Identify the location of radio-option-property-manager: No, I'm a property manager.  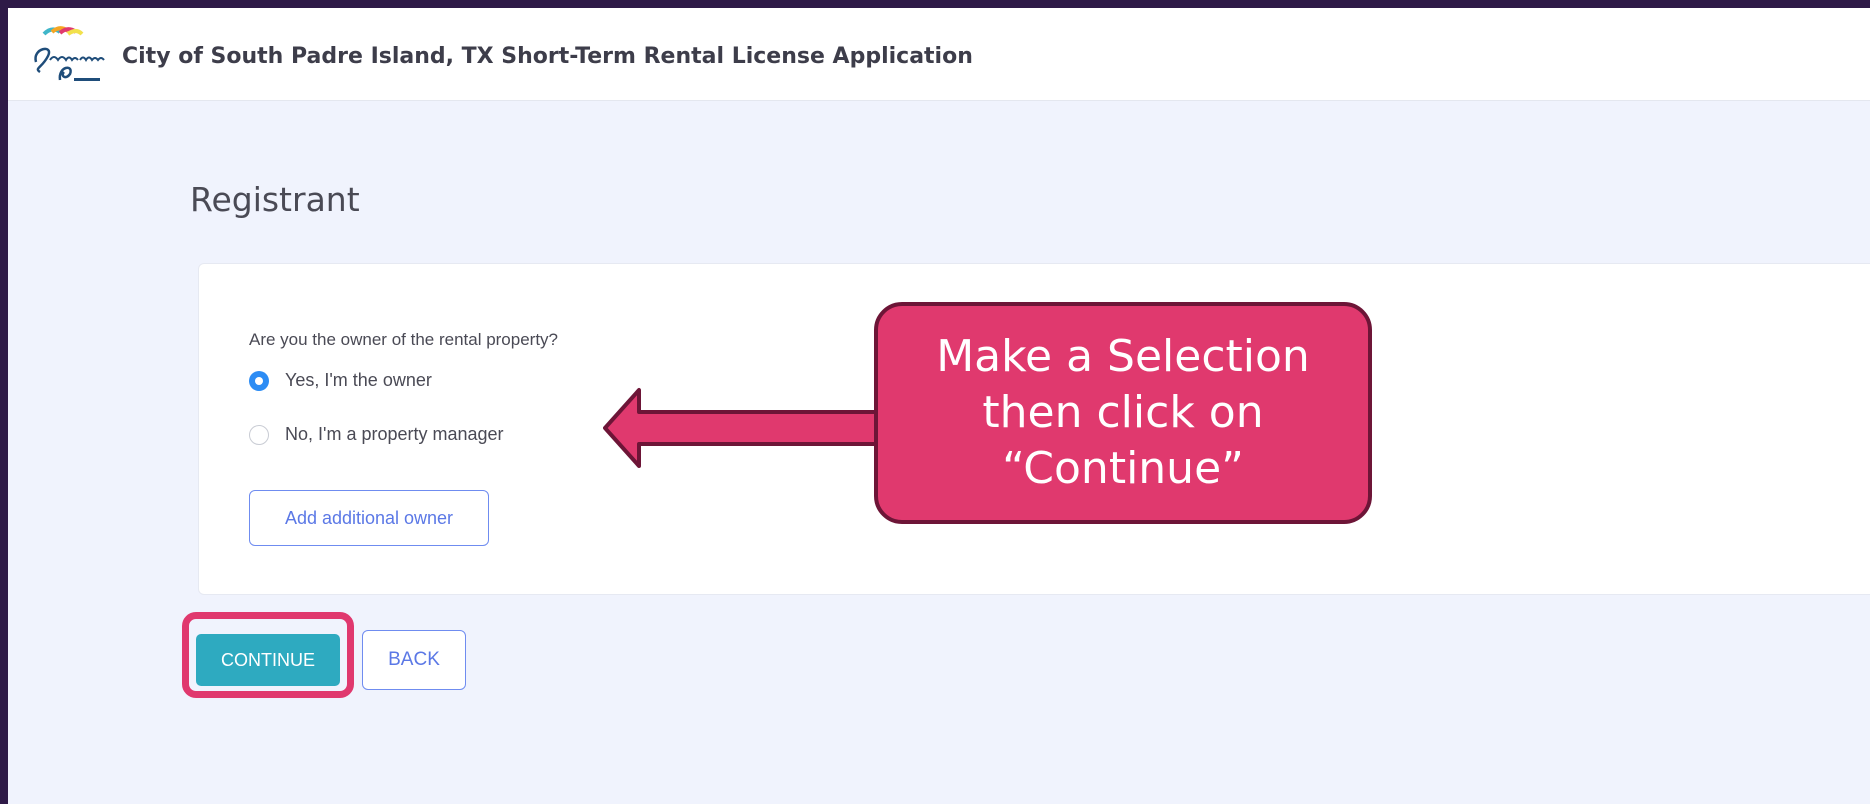
(376, 434).